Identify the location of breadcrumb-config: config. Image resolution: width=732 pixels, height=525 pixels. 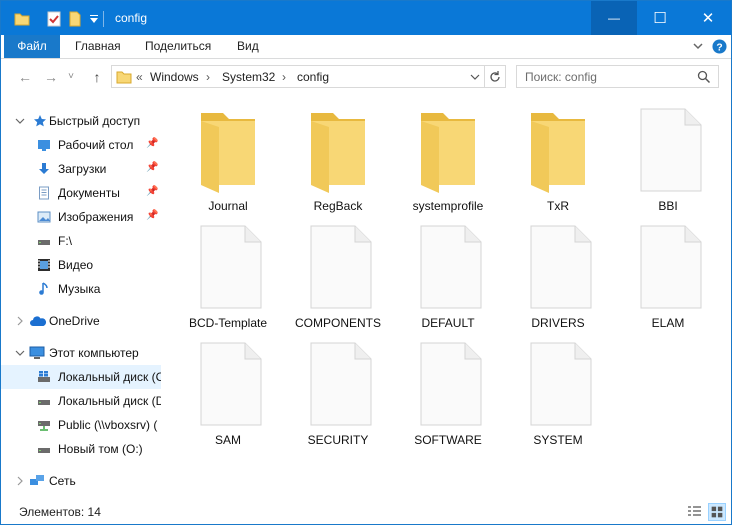
(313, 77).